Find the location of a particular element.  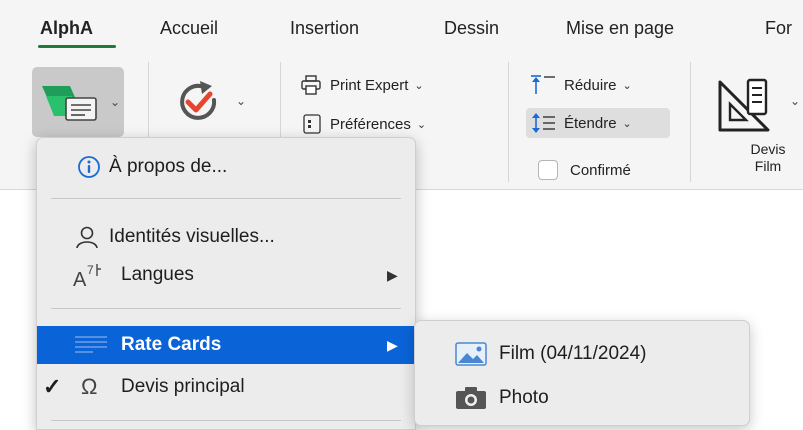

tab-mise-en-page: Mise en page is located at coordinates (620, 28).